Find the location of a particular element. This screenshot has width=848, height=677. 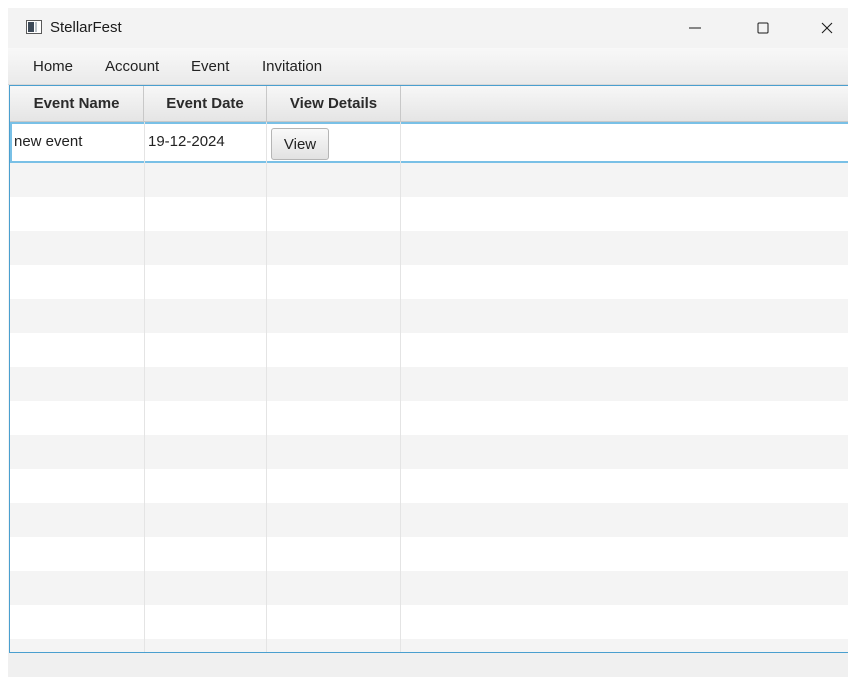

column-header-event-date: Event Date is located at coordinates (205, 103).